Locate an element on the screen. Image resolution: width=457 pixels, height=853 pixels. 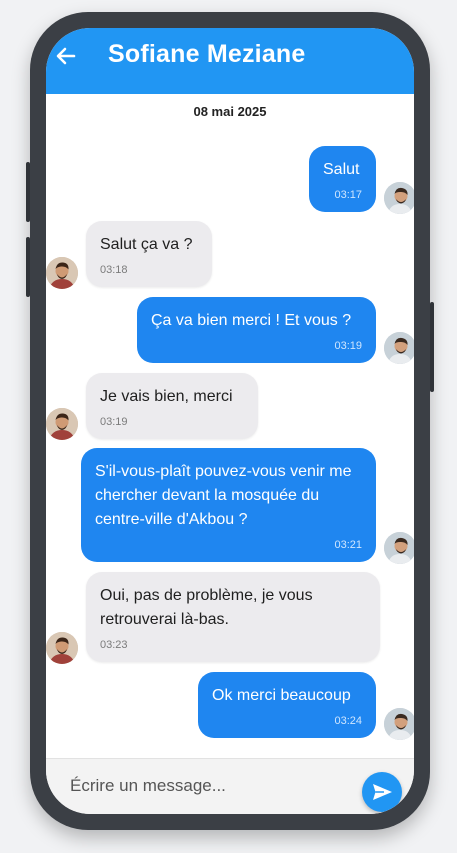
message-time: 03:18 is located at coordinates (114, 270).